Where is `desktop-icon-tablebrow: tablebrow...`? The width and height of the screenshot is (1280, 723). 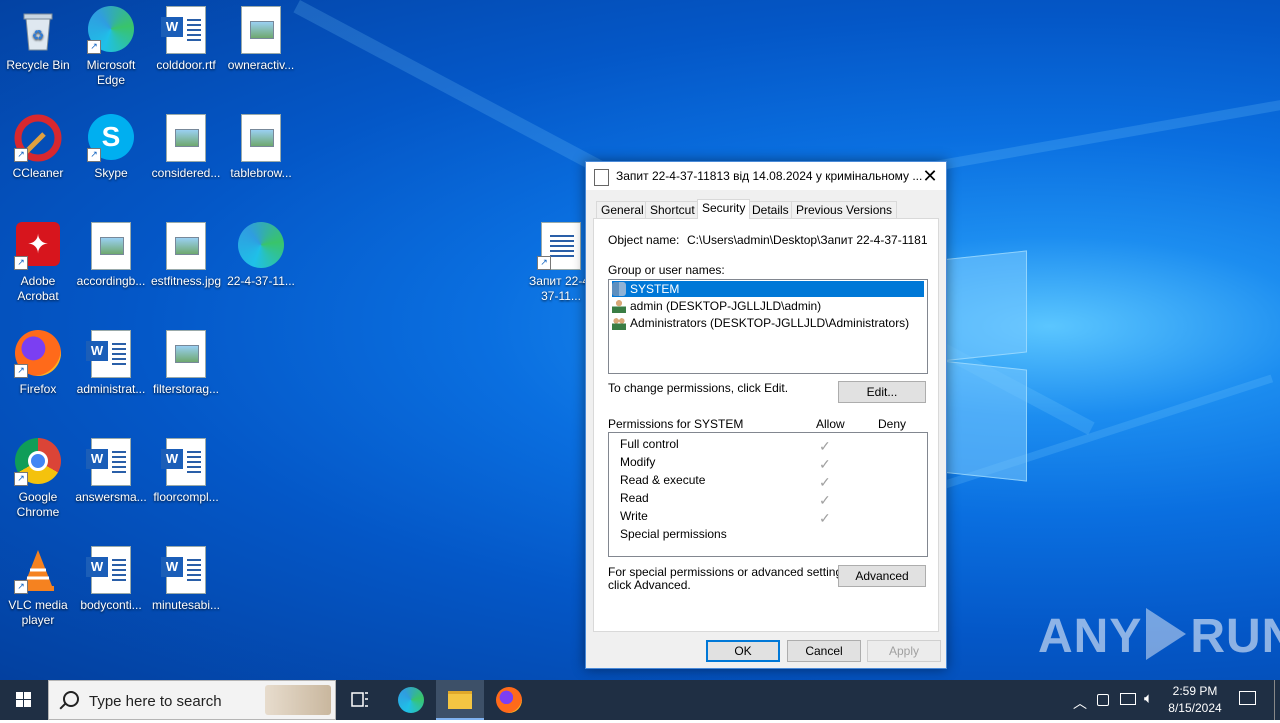 desktop-icon-tablebrow: tablebrow... is located at coordinates (261, 144).